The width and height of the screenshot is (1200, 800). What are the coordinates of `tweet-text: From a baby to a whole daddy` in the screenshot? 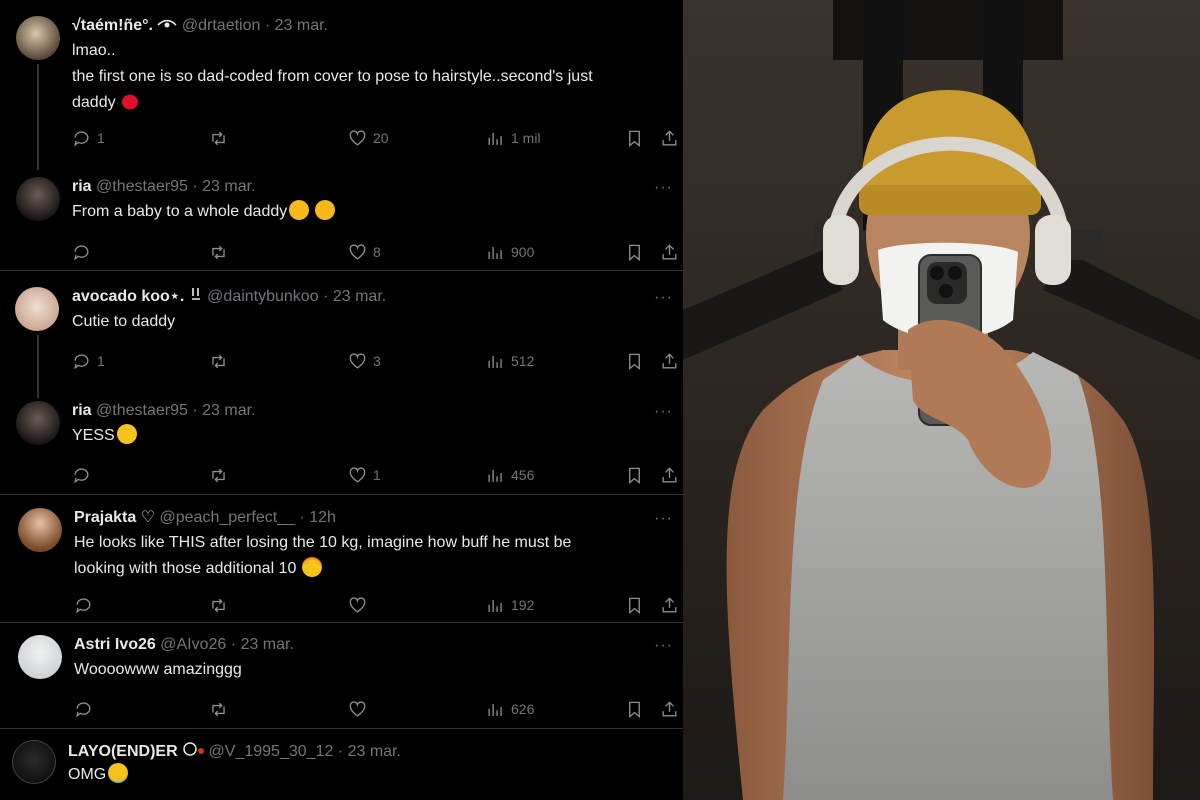 It's located at (372, 212).